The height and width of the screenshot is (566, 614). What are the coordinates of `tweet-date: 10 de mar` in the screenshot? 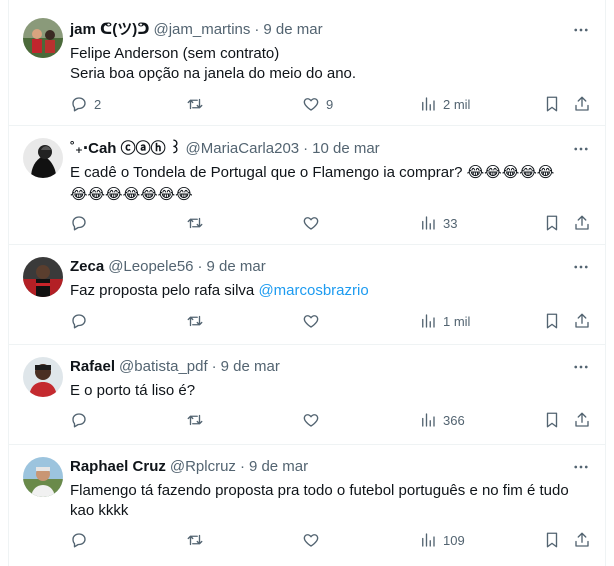 It's located at (346, 149).